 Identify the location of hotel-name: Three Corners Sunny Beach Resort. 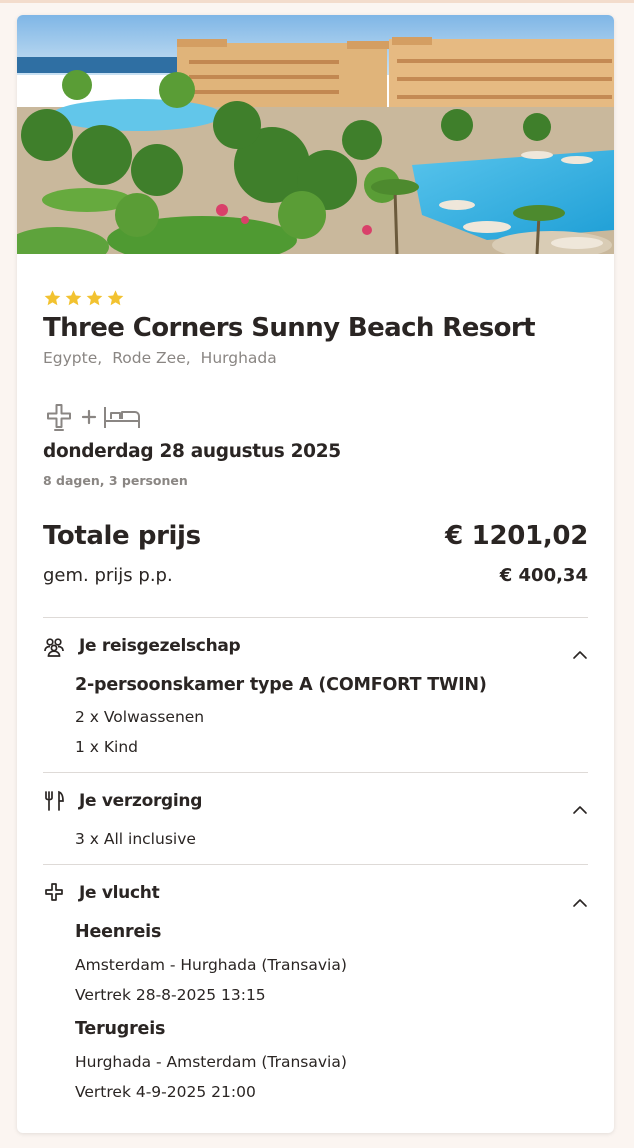
(289, 328).